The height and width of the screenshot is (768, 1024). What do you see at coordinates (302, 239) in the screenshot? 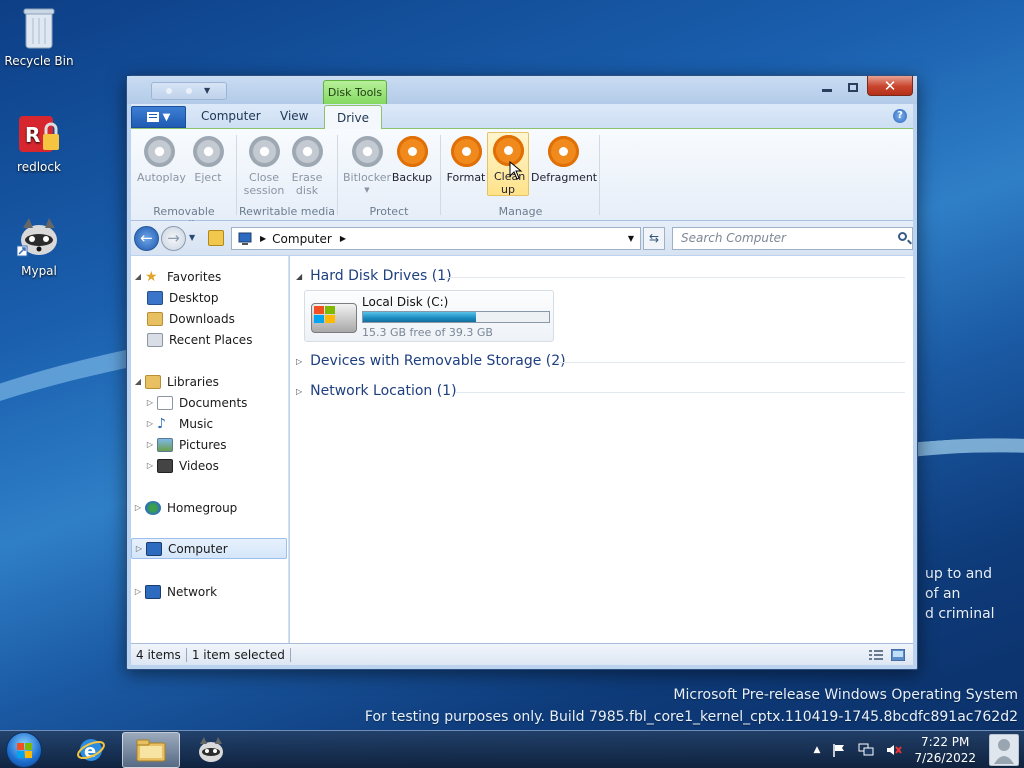
I see `breadcrumb-computer: Computer` at bounding box center [302, 239].